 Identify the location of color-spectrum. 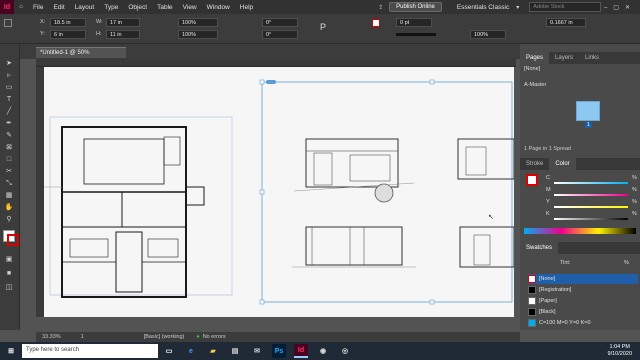
(580, 231).